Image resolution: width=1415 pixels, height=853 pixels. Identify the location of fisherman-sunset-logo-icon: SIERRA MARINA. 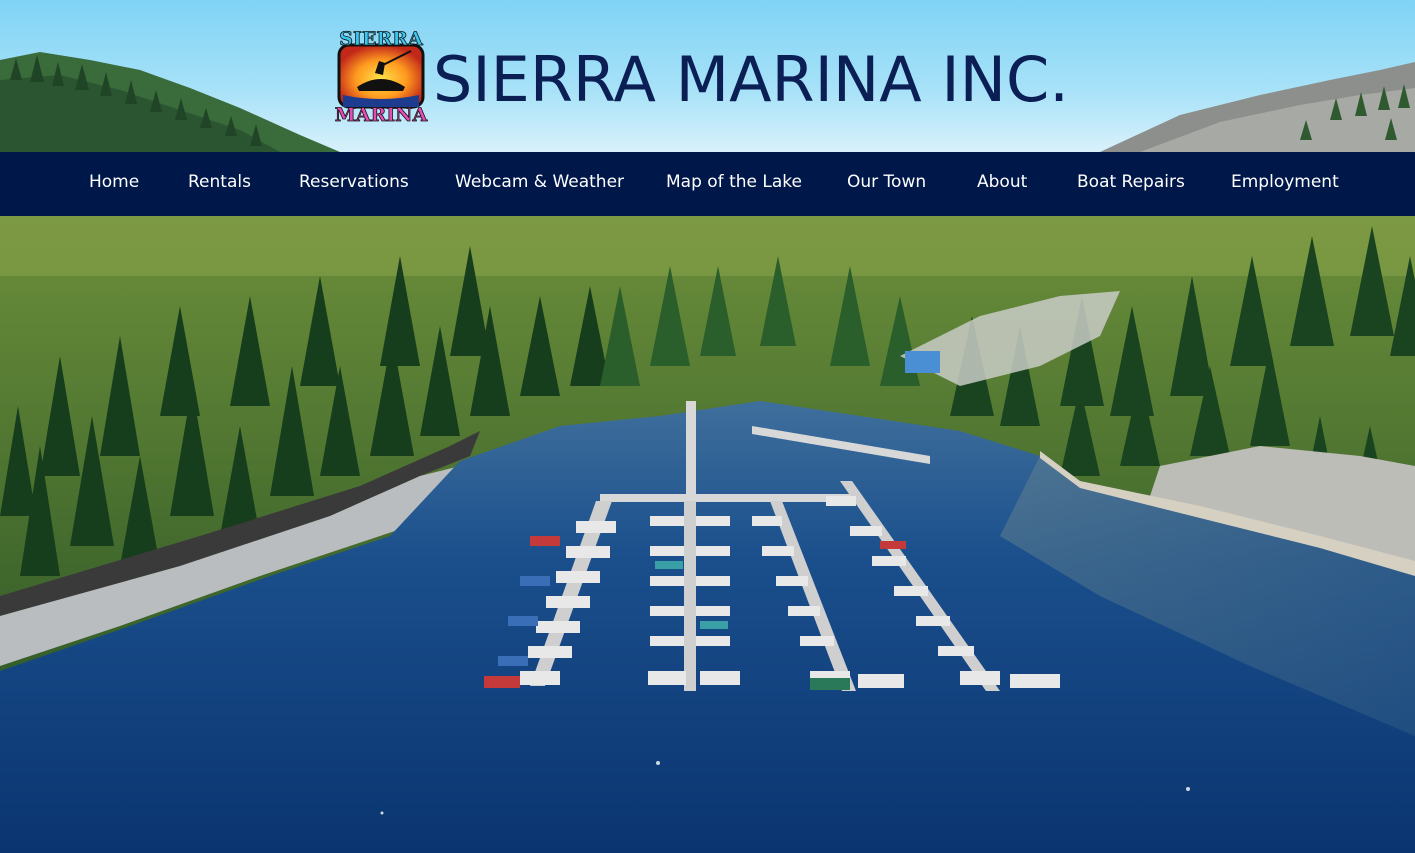
(381, 77).